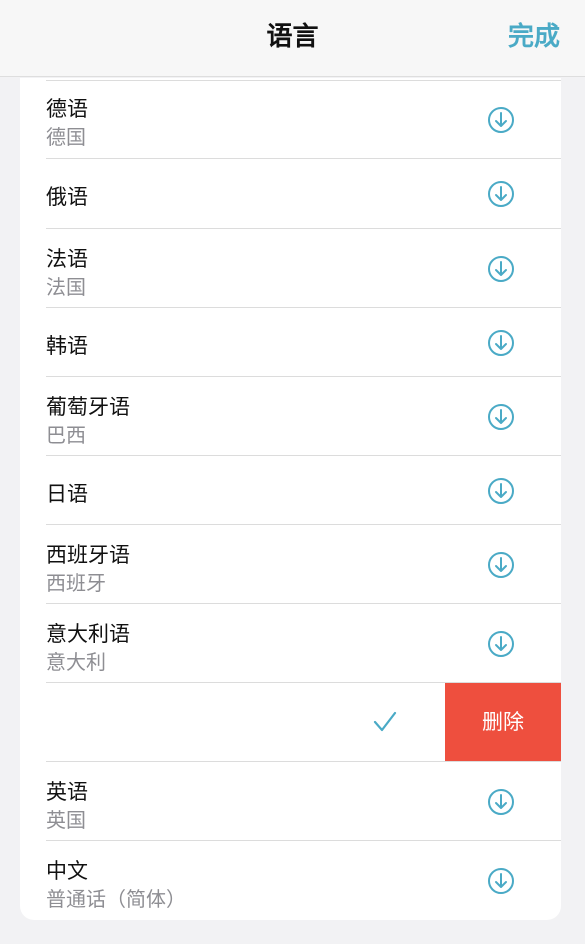  Describe the element at coordinates (76, 662) in the screenshot. I see `language-region: 意大利` at that location.